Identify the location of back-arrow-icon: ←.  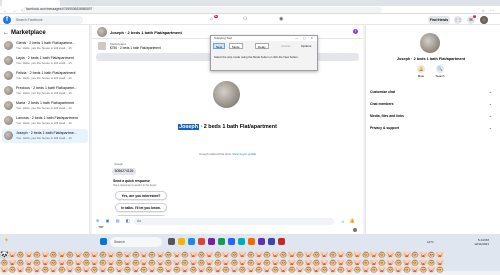
(6, 33).